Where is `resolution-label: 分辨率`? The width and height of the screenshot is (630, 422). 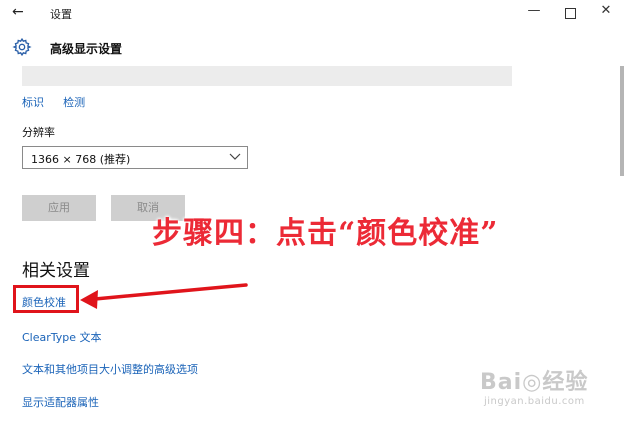
resolution-label: 分辨率 is located at coordinates (38, 132).